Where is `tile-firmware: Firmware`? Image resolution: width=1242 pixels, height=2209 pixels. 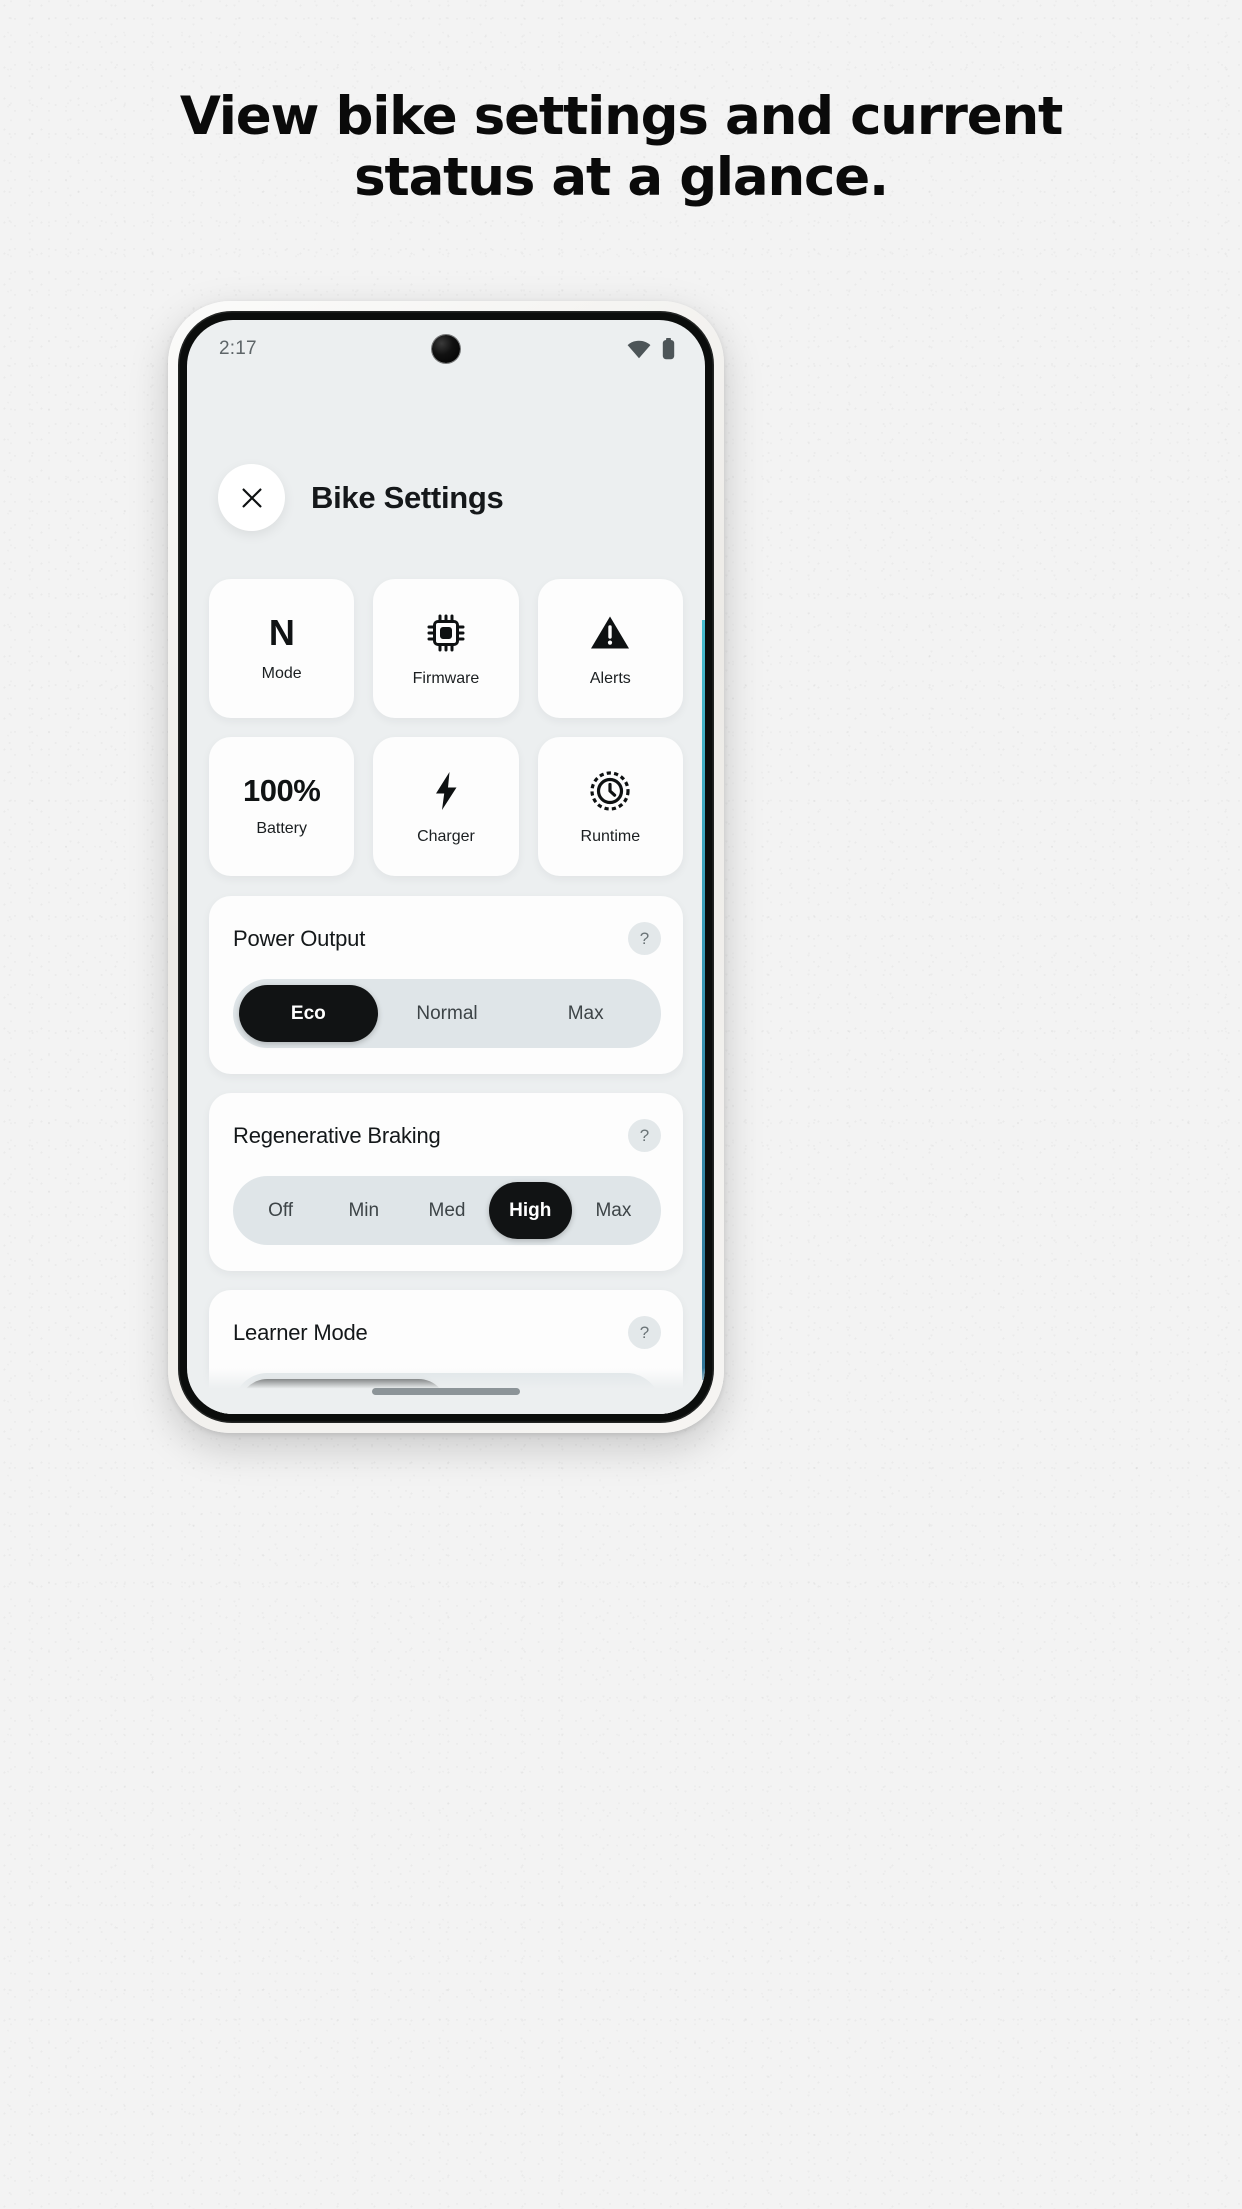
tile-firmware: Firmware is located at coordinates (446, 648).